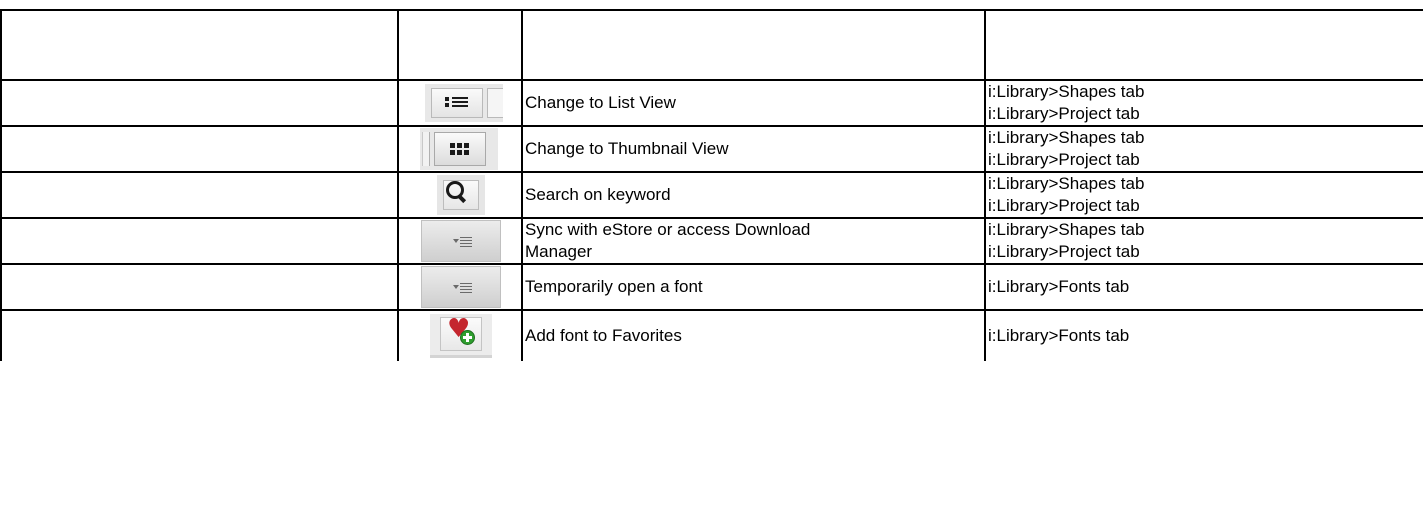 The image size is (1423, 508). Describe the element at coordinates (753, 195) in the screenshot. I see `description-cell: Search on keyword` at that location.